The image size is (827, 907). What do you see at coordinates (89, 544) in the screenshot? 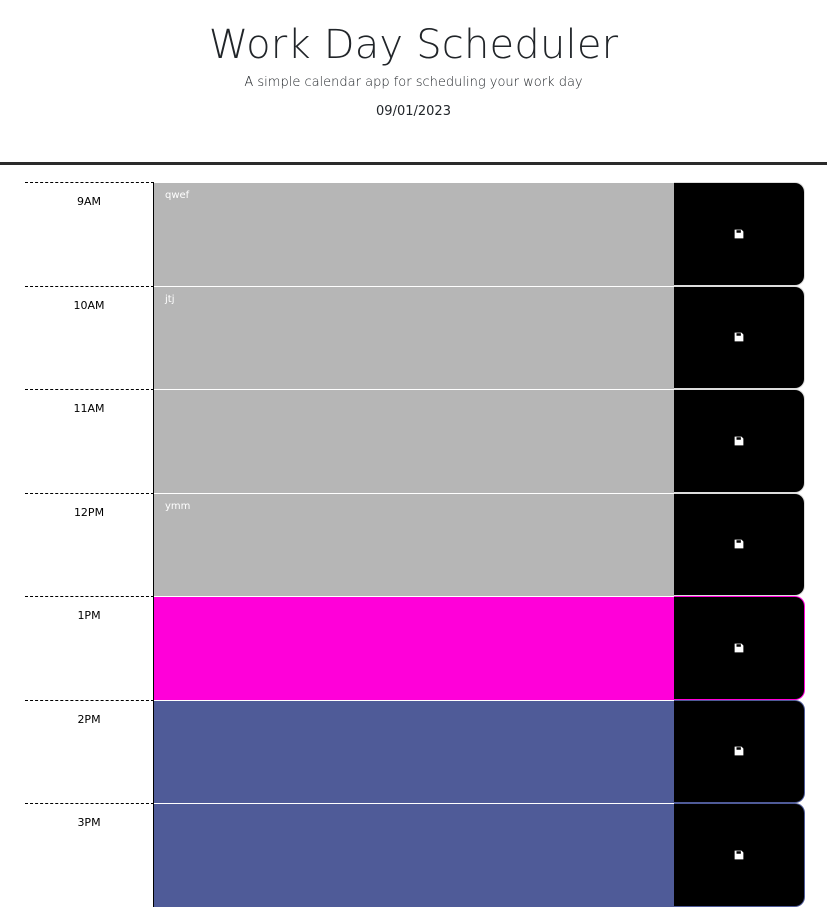
I see `hour-label: 12PM` at bounding box center [89, 544].